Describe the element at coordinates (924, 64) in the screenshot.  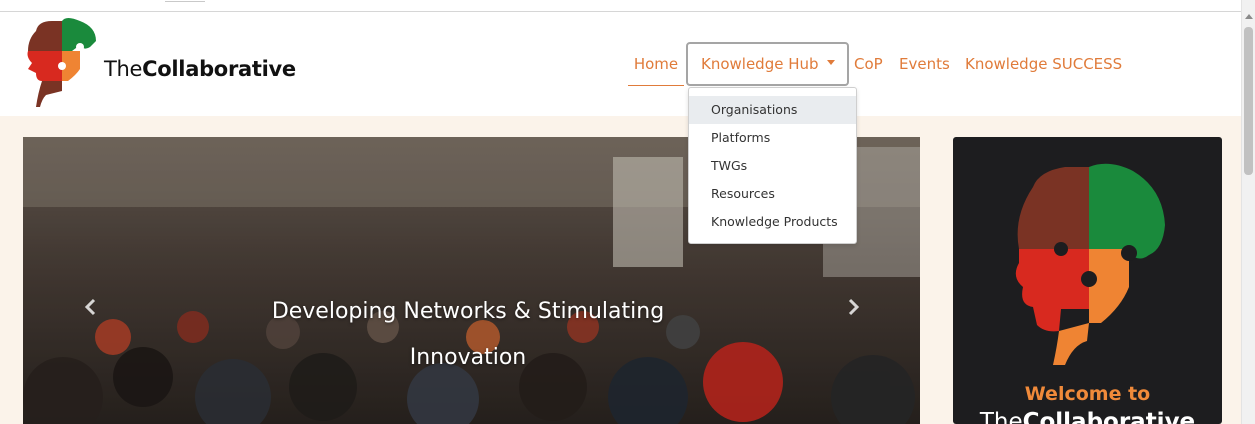
I see `nav-events: Events` at that location.